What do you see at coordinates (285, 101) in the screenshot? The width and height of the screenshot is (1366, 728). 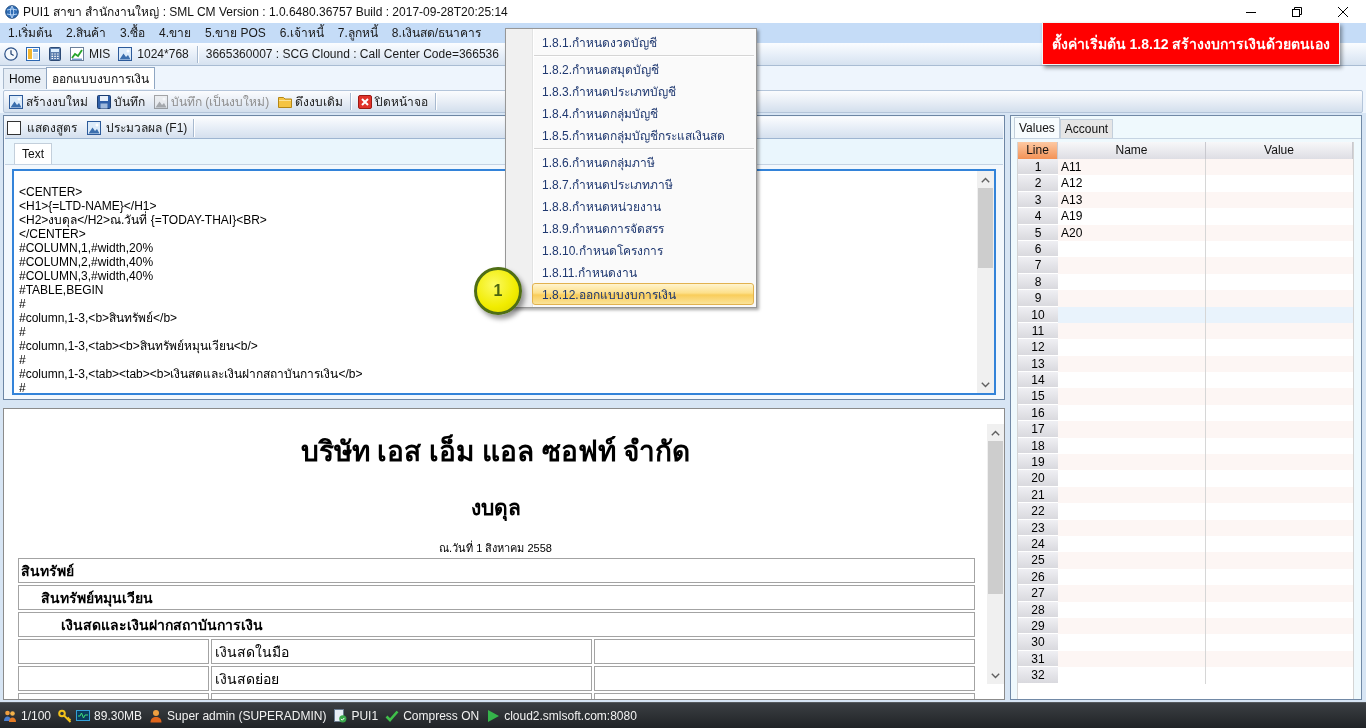 I see `folder-icon` at bounding box center [285, 101].